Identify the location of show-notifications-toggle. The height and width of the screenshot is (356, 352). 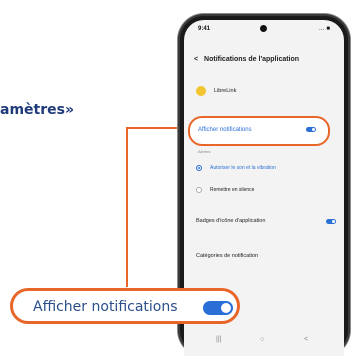
(311, 129).